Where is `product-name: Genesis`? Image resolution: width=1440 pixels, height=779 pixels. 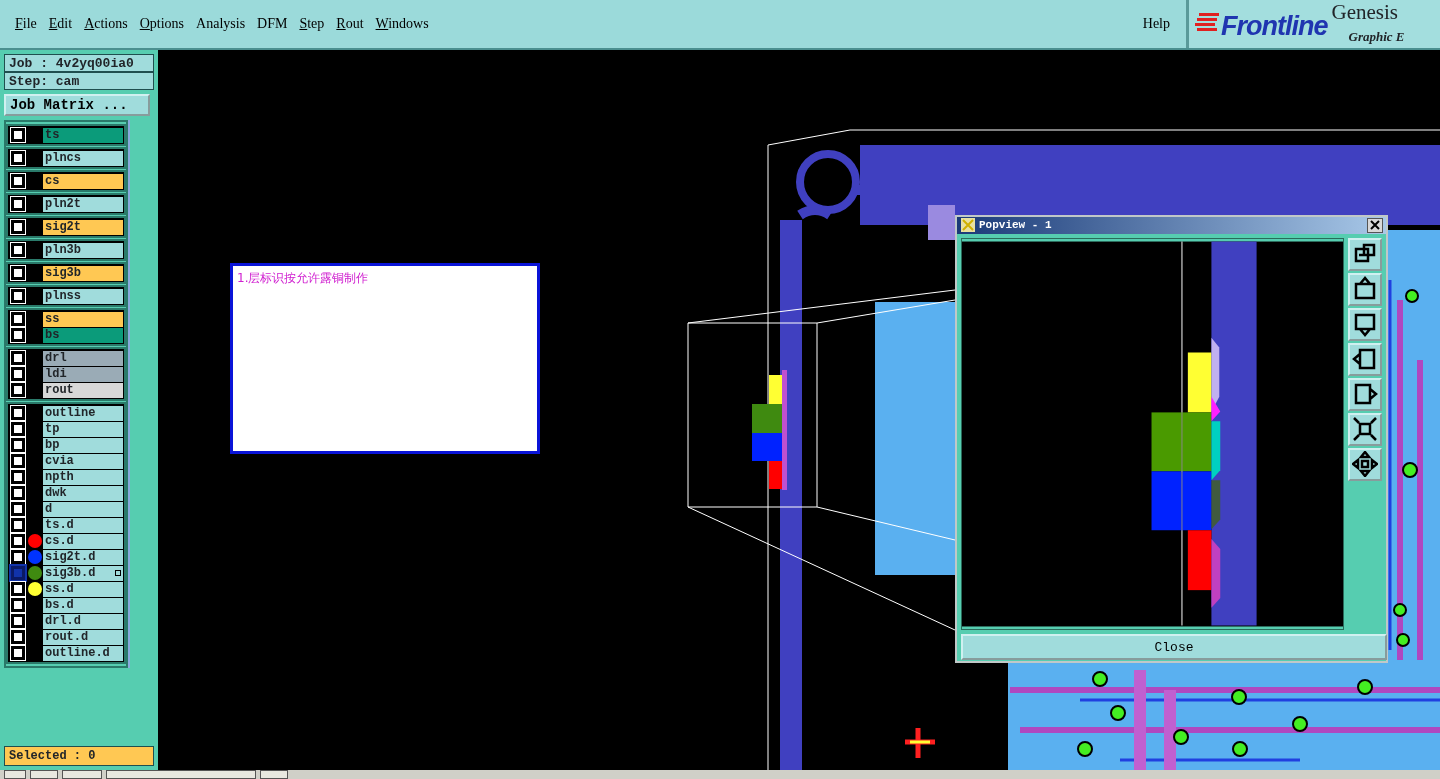 product-name: Genesis is located at coordinates (1365, 12).